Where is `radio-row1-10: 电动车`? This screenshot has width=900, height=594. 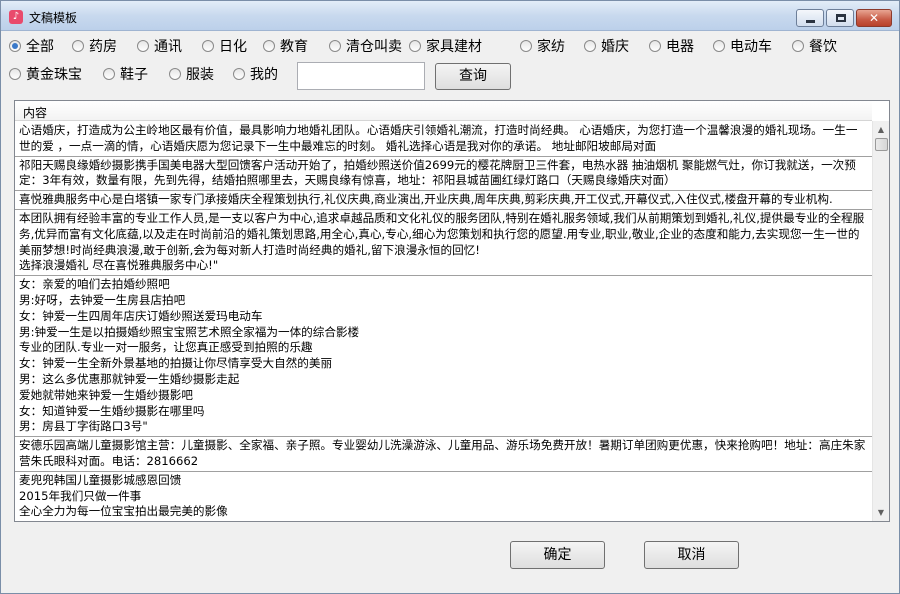
radio-row1-10: 电动车 is located at coordinates (742, 46).